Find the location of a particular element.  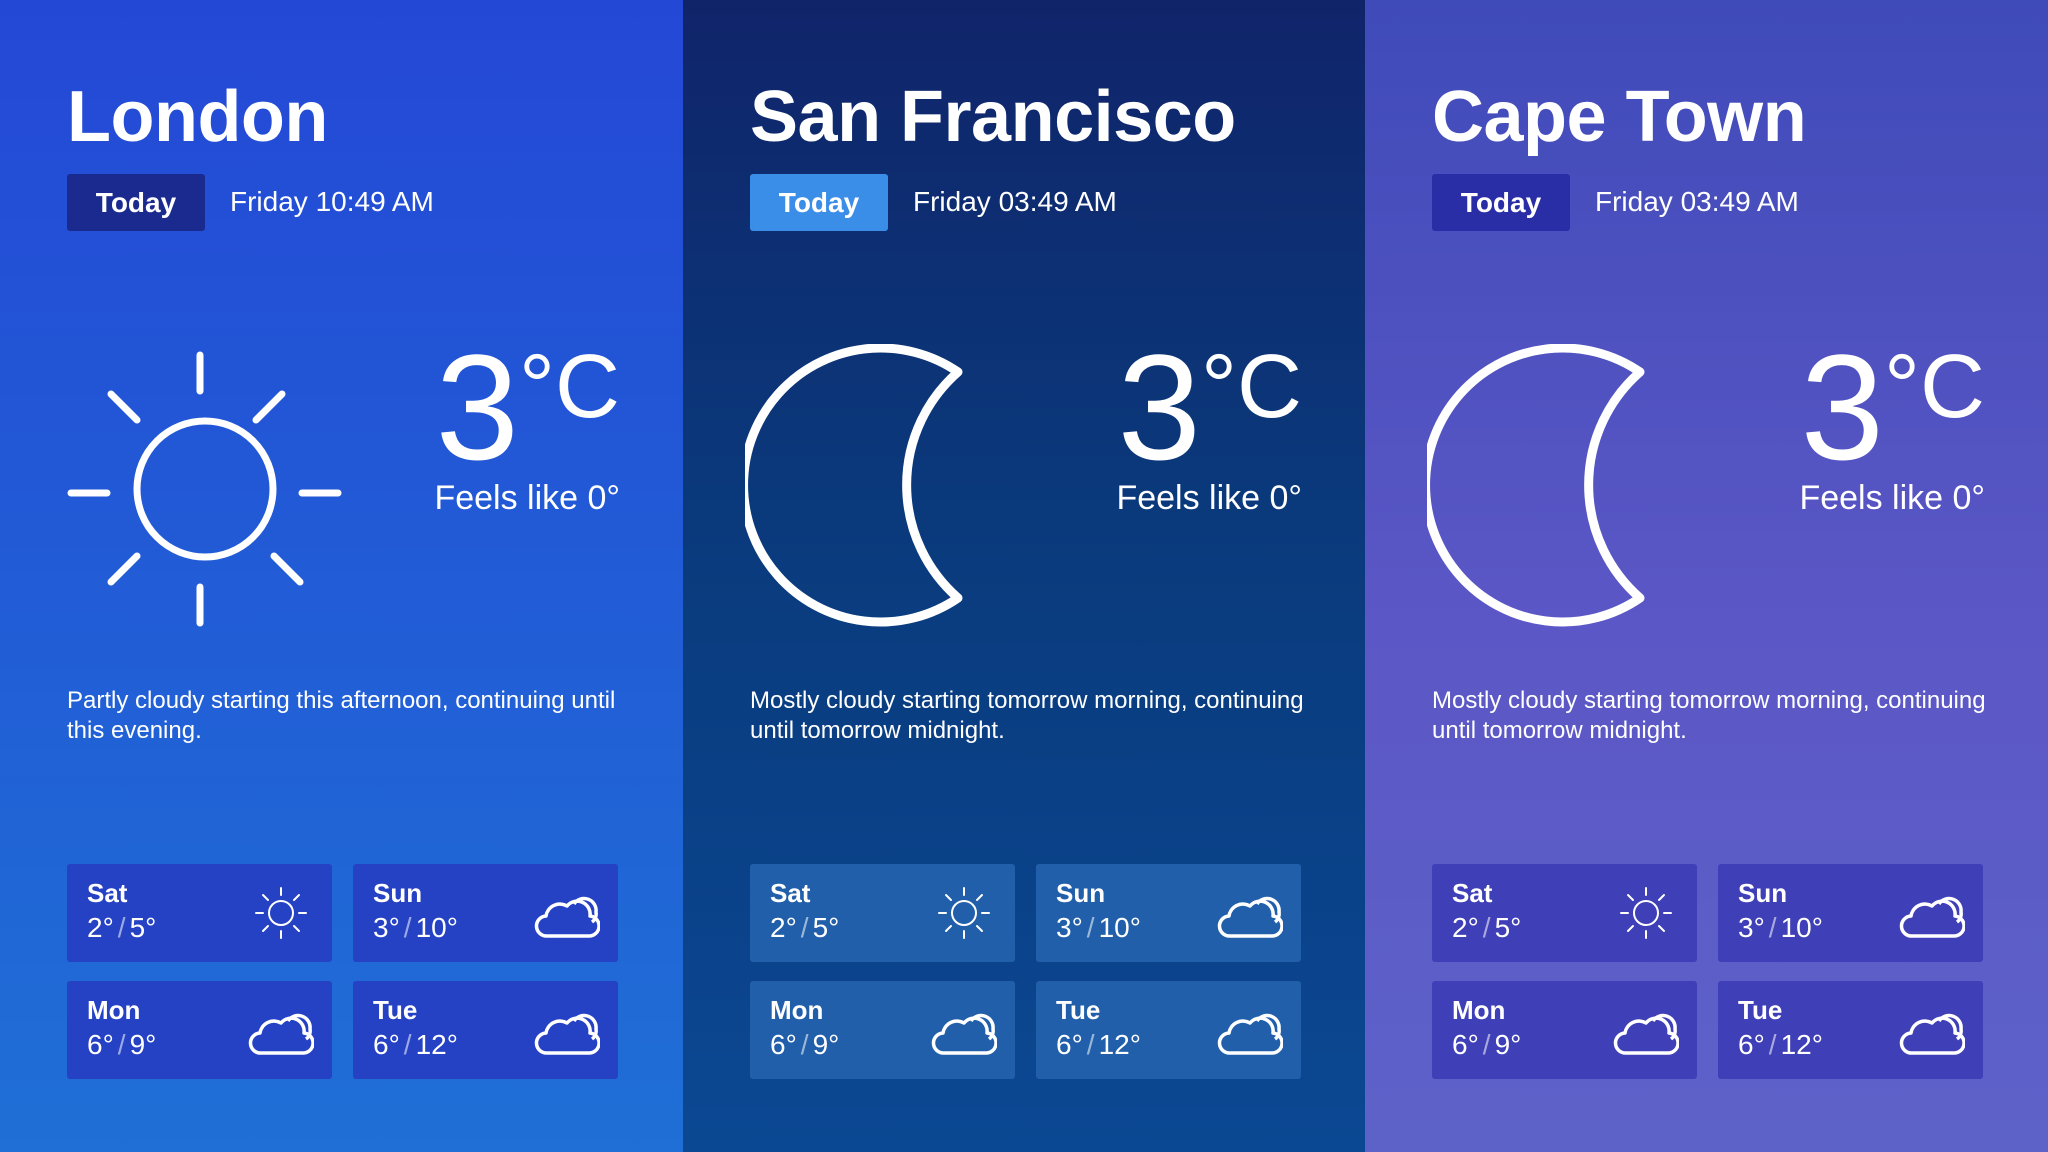

city-name: San Francisco is located at coordinates (993, 117).